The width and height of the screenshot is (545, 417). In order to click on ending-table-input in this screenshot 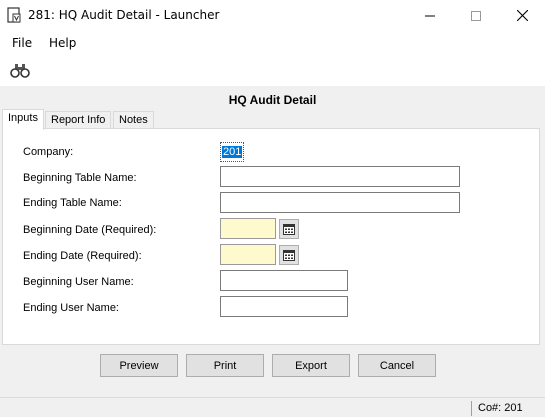, I will do `click(340, 202)`.